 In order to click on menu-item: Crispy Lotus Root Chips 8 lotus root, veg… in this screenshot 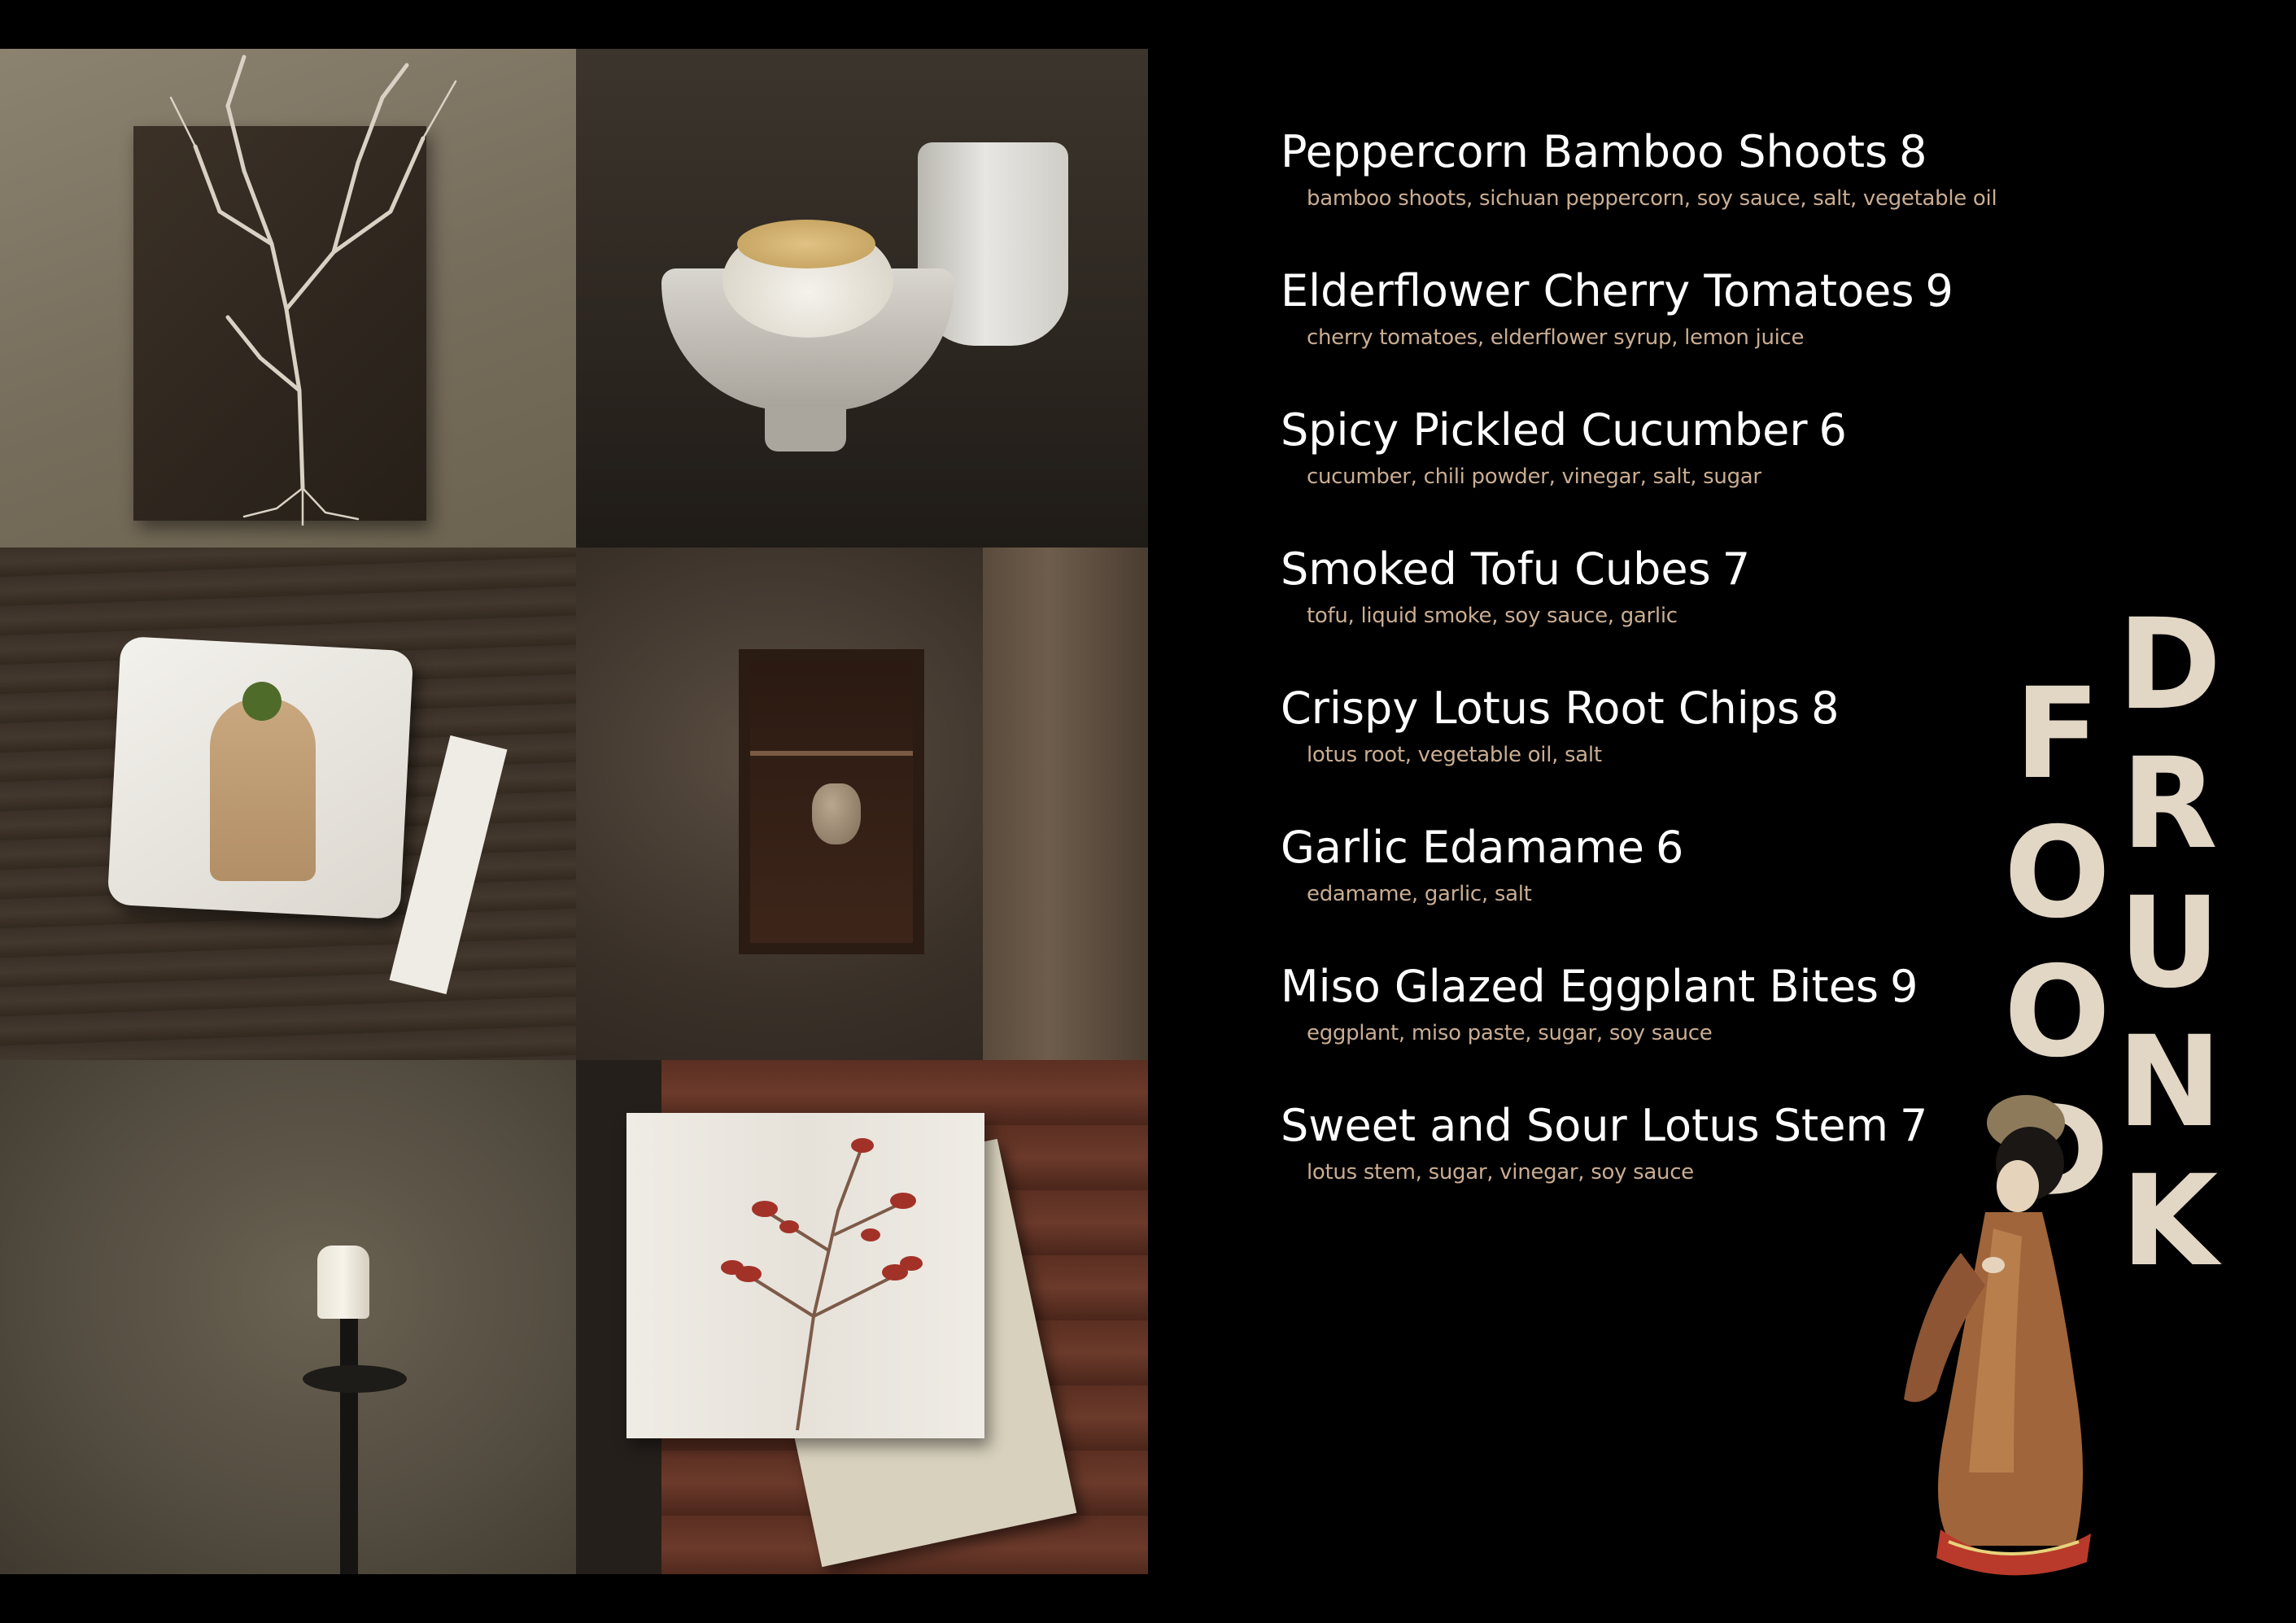, I will do `click(1687, 752)`.